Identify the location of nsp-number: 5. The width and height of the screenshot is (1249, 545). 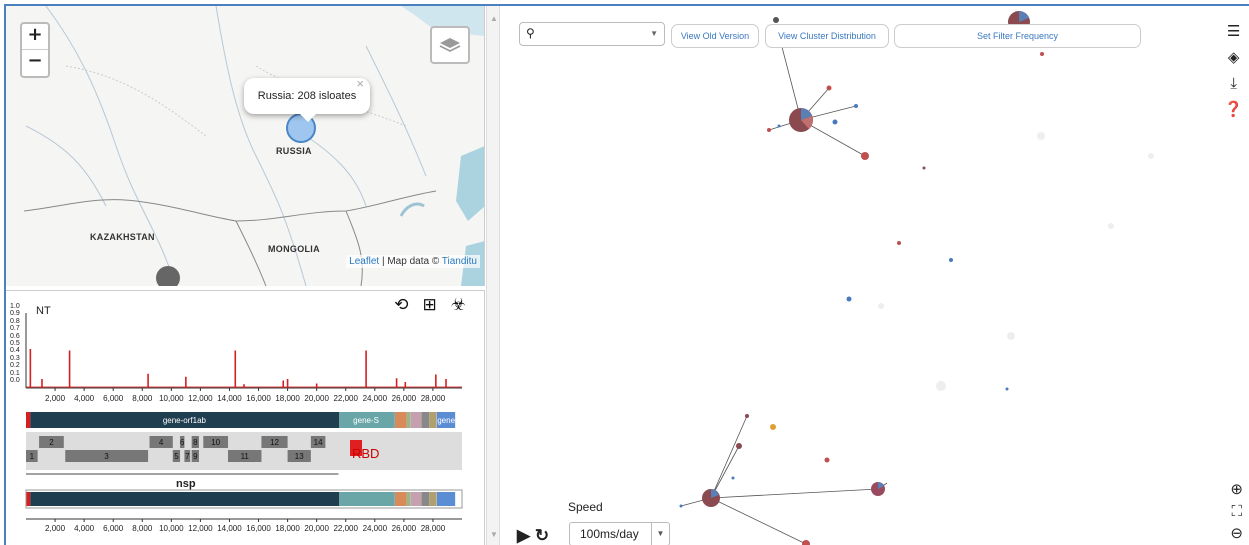
(176, 456).